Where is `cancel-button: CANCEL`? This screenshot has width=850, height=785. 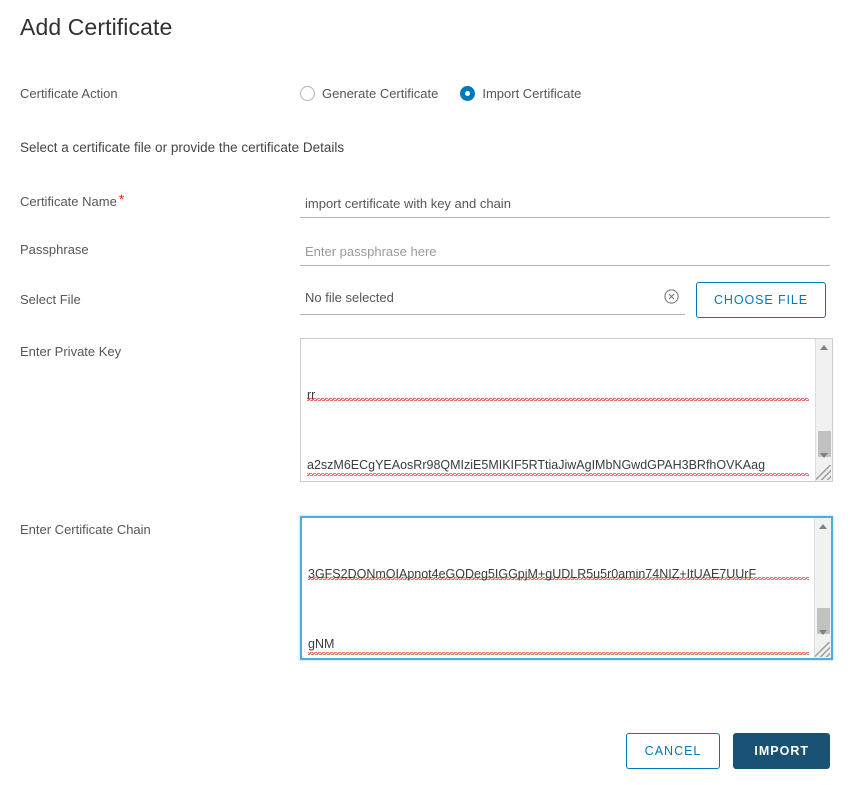 cancel-button: CANCEL is located at coordinates (673, 751).